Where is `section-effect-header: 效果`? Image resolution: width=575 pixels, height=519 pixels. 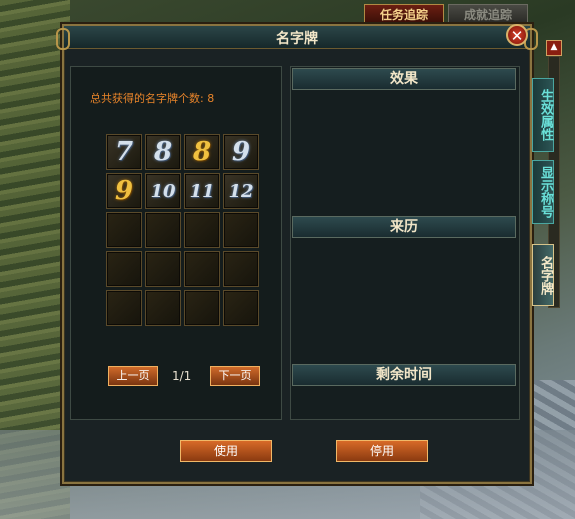
section-effect-header: 效果 is located at coordinates (404, 79).